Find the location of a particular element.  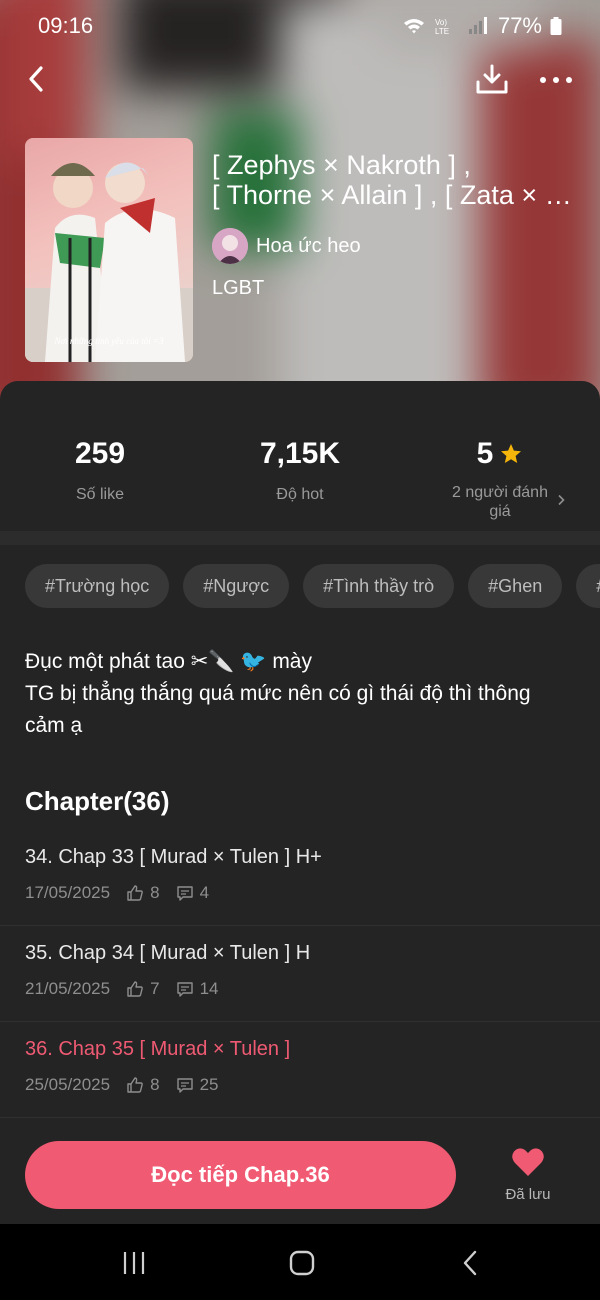

signal-icon is located at coordinates (477, 25).